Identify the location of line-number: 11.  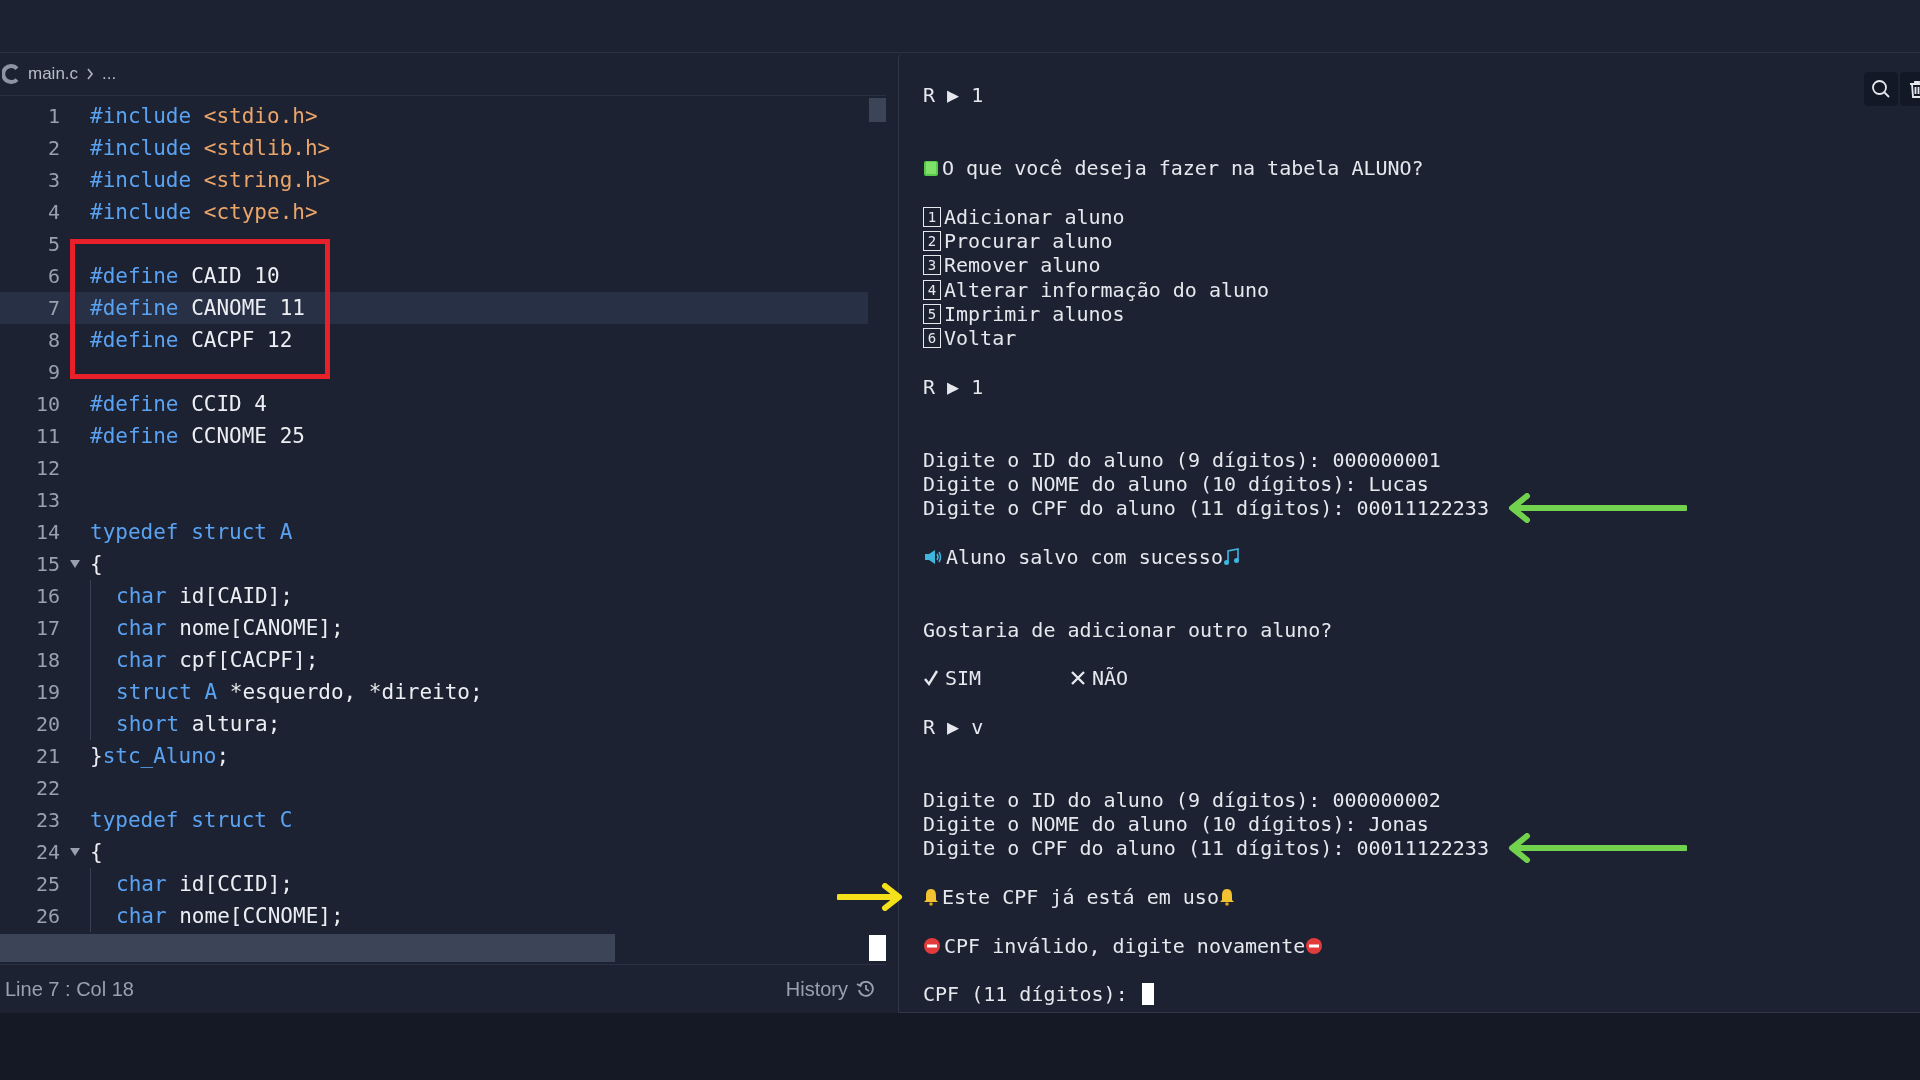
(47, 436).